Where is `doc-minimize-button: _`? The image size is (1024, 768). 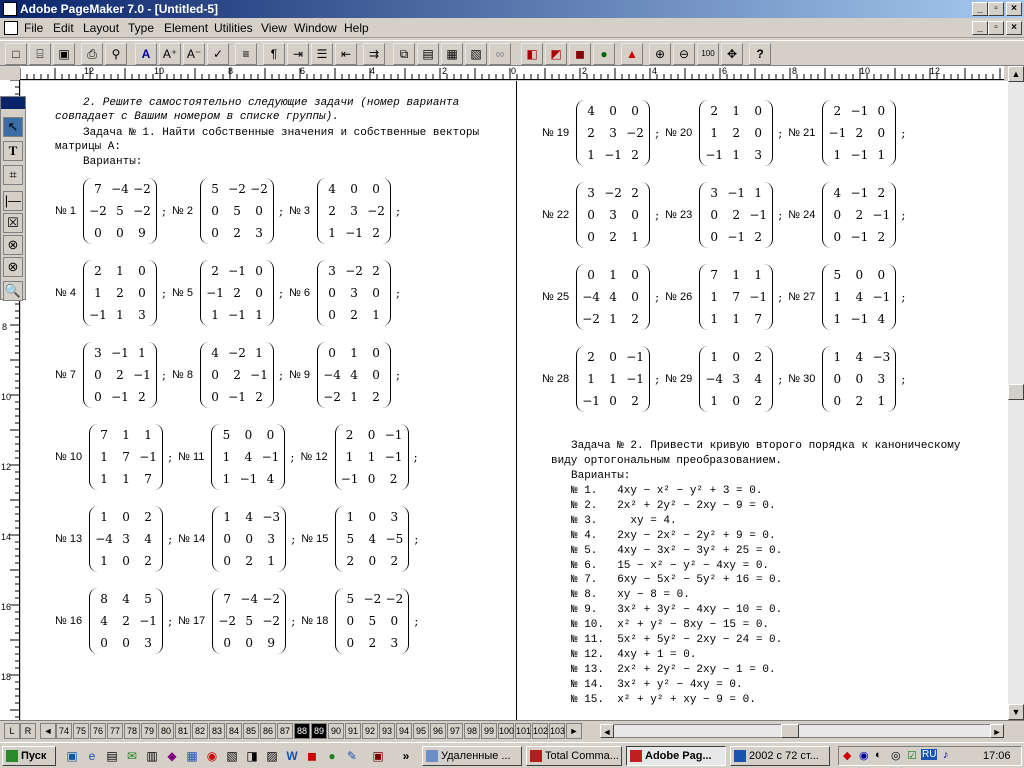 doc-minimize-button: _ is located at coordinates (980, 28).